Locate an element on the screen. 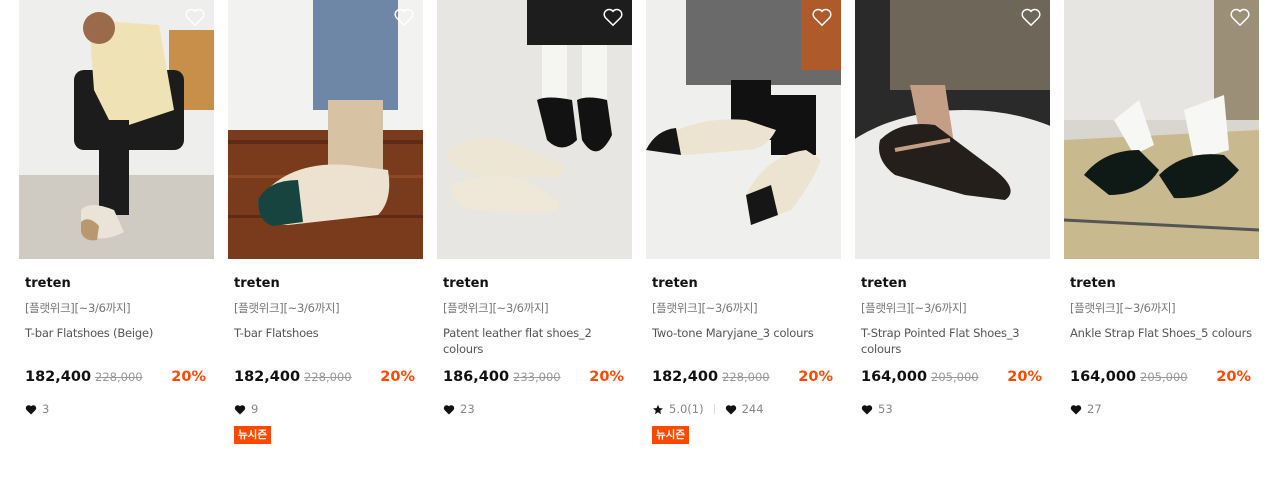 This screenshot has height=487, width=1269. sale-price: 186,400 is located at coordinates (476, 377).